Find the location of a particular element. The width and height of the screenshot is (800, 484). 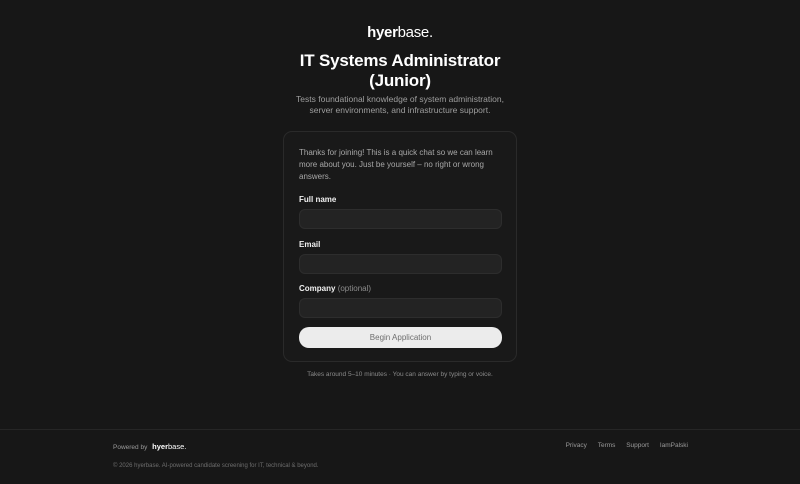

email-input is located at coordinates (400, 264).